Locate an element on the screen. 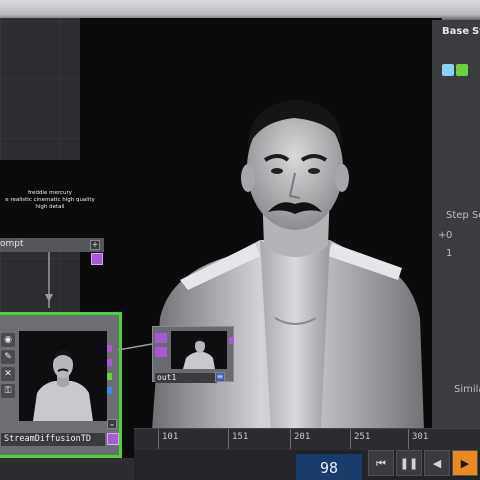 The width and height of the screenshot is (480, 480). out1-node: out1 ≡ is located at coordinates (193, 354).